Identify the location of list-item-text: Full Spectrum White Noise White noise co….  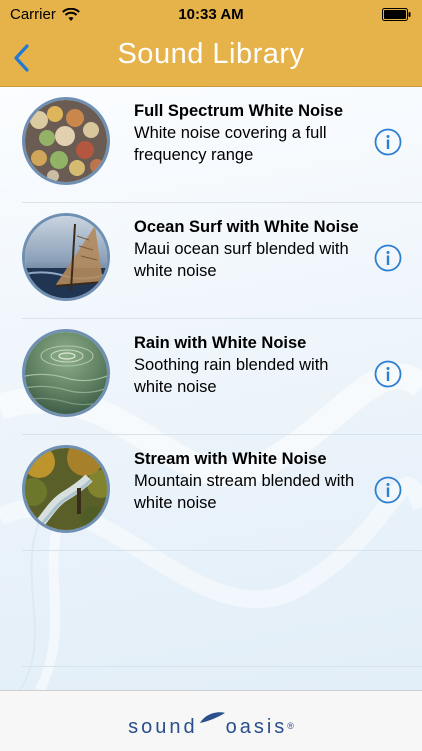
(246, 133).